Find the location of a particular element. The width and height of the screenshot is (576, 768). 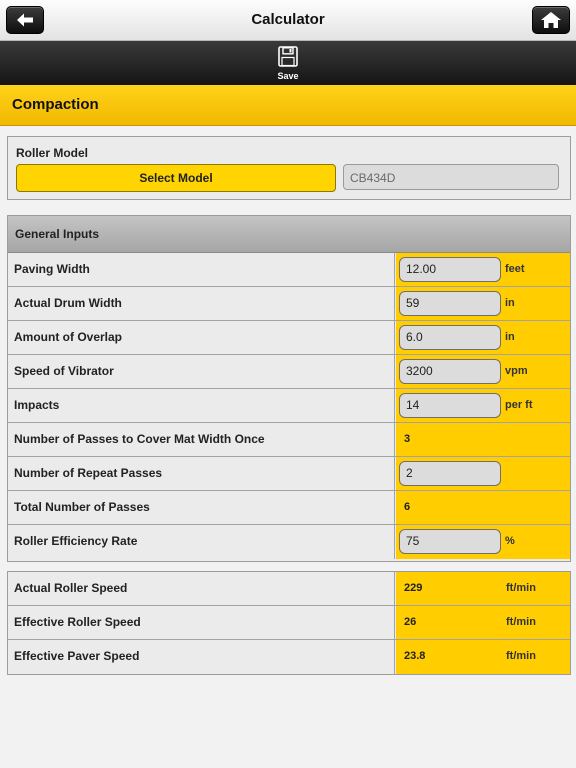

impacts-cell: 14 per ft is located at coordinates (483, 405).